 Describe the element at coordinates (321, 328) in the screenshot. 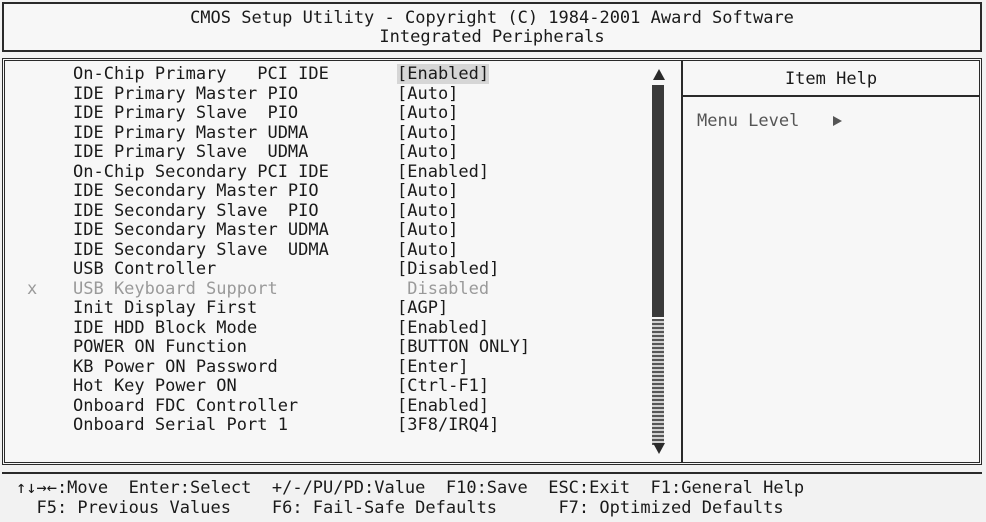

I see `setting-row: IDE HDD Block Mode [Enabled]` at that location.